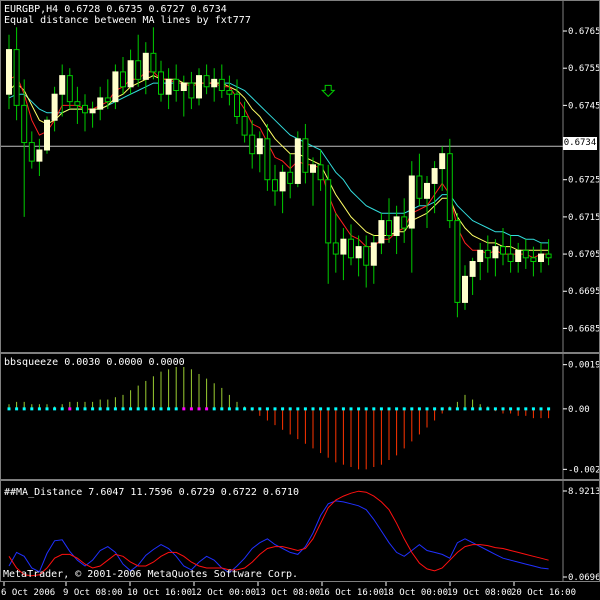 The width and height of the screenshot is (600, 600). Describe the element at coordinates (415, 593) in the screenshot. I see `time-tick-label: 18 Oct 00:00` at that location.